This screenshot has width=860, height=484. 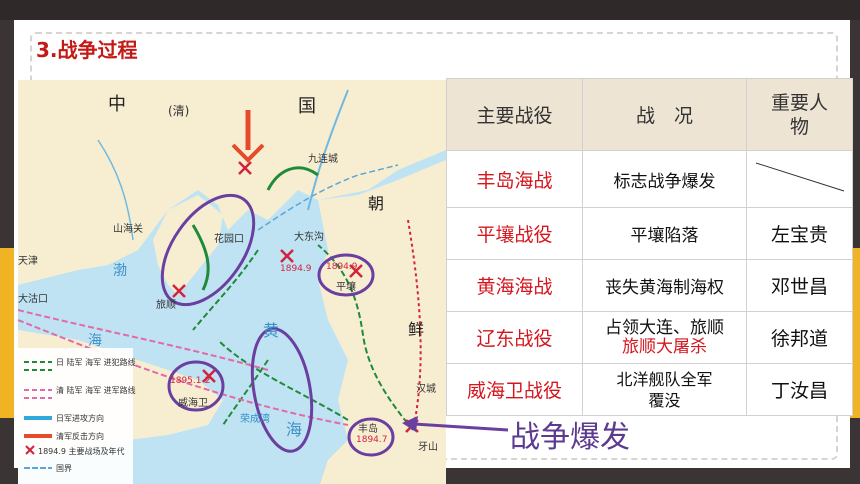 I want to click on label-tianjin: 天津, so click(x=28, y=261).